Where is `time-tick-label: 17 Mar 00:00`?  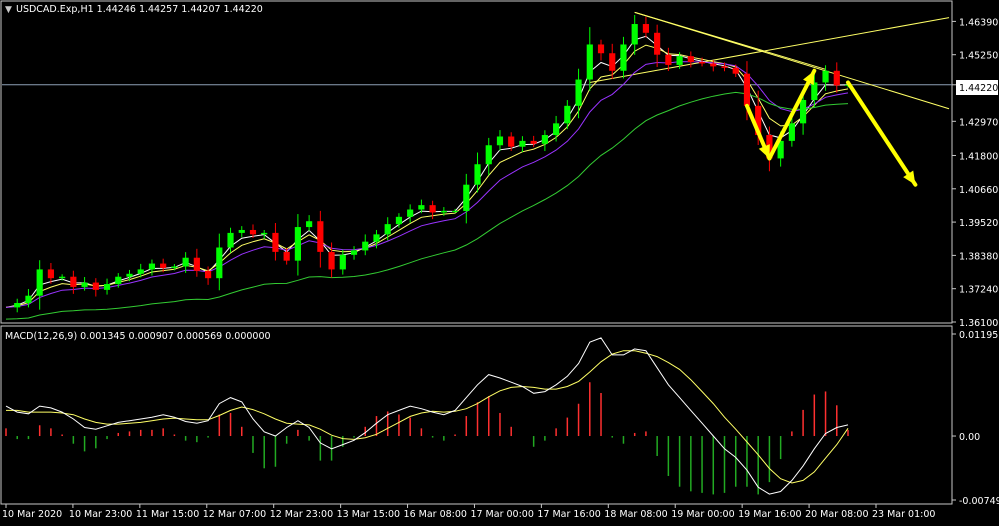 time-tick-label: 17 Mar 00:00 is located at coordinates (501, 514).